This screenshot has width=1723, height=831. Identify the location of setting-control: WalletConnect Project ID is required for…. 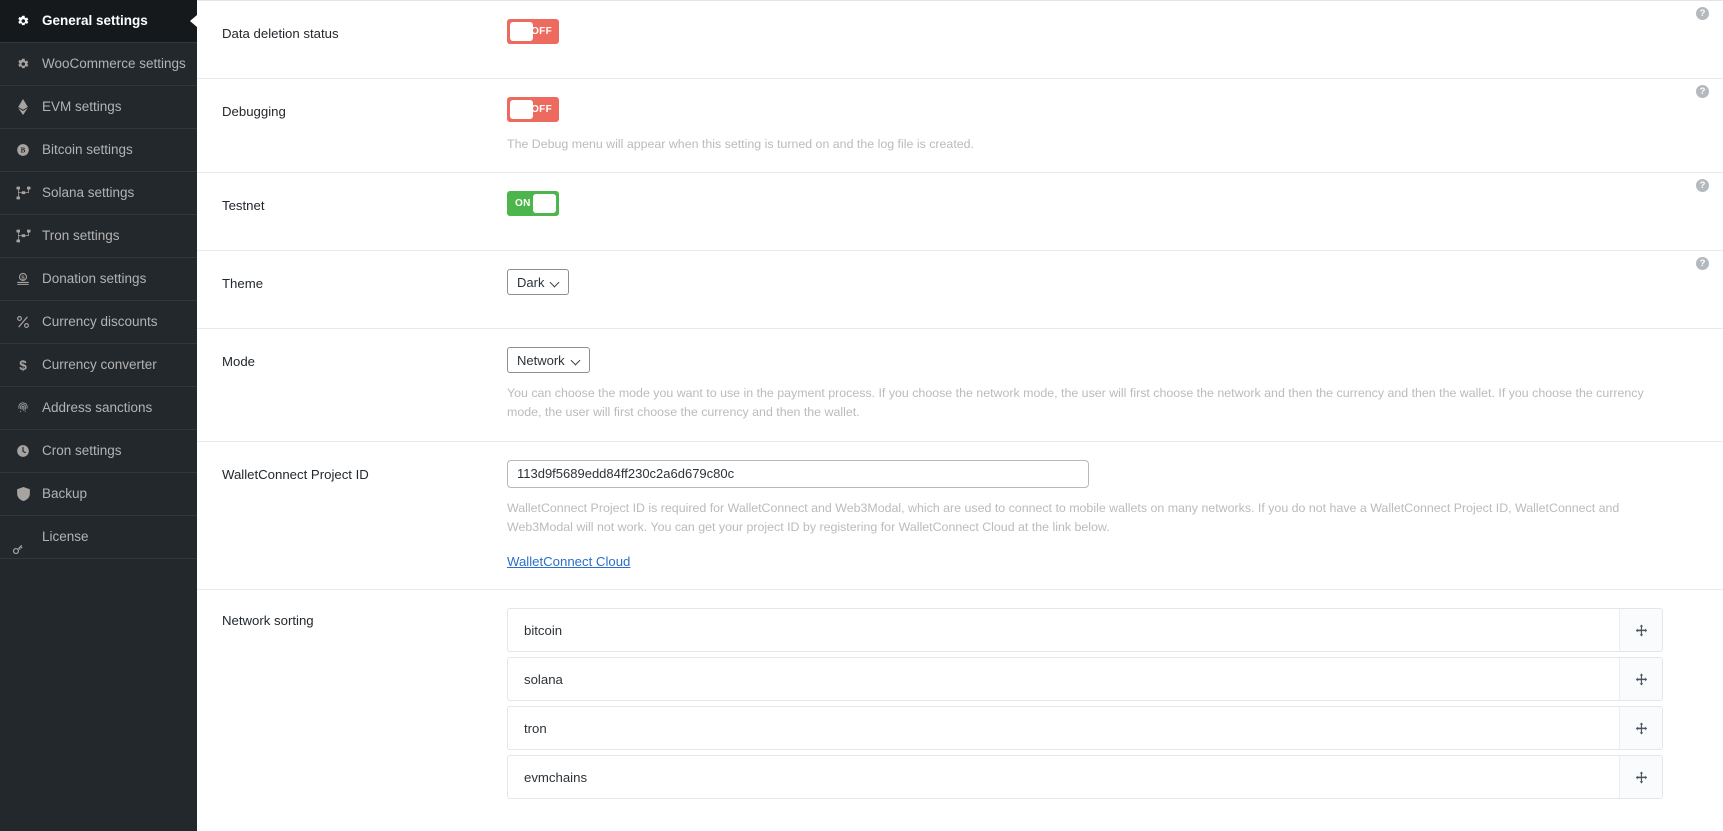
(1115, 515).